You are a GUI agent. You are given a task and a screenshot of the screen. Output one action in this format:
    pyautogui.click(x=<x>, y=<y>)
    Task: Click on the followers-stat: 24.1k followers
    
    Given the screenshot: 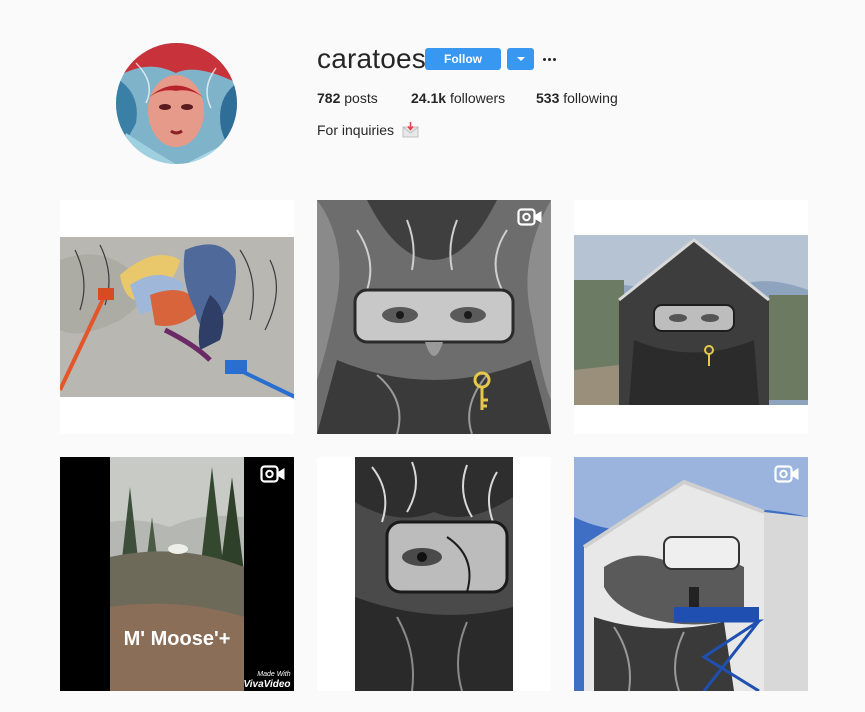 What is the action you would take?
    pyautogui.click(x=458, y=98)
    